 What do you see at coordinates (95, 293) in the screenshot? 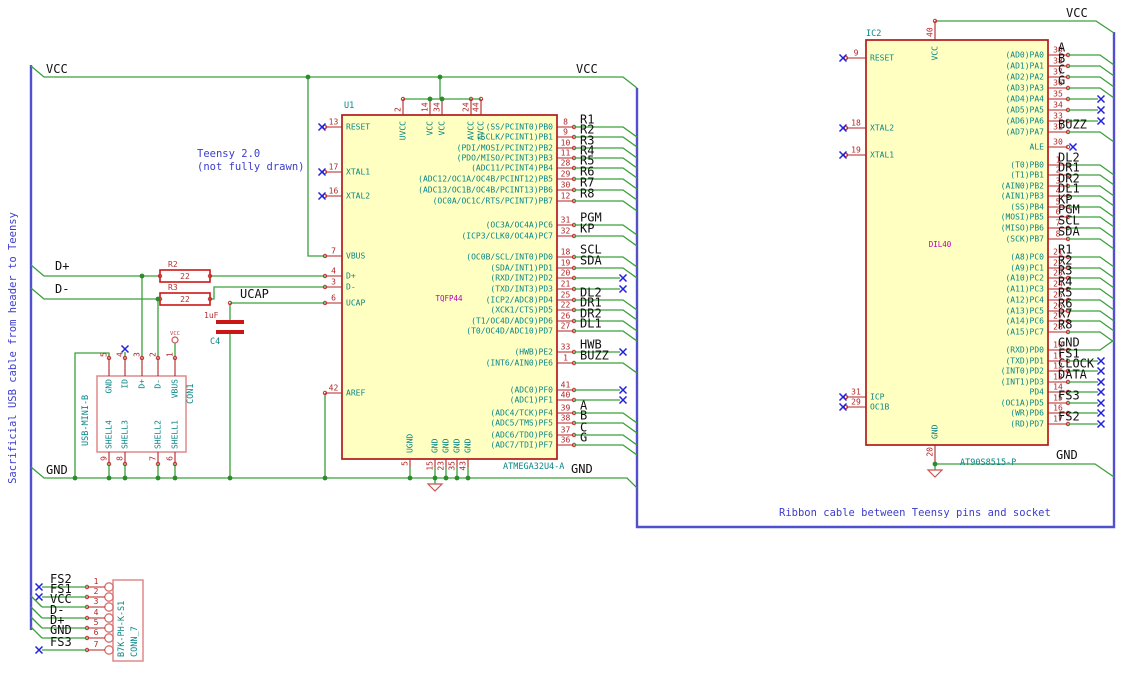
I see `dminus-net` at bounding box center [95, 293].